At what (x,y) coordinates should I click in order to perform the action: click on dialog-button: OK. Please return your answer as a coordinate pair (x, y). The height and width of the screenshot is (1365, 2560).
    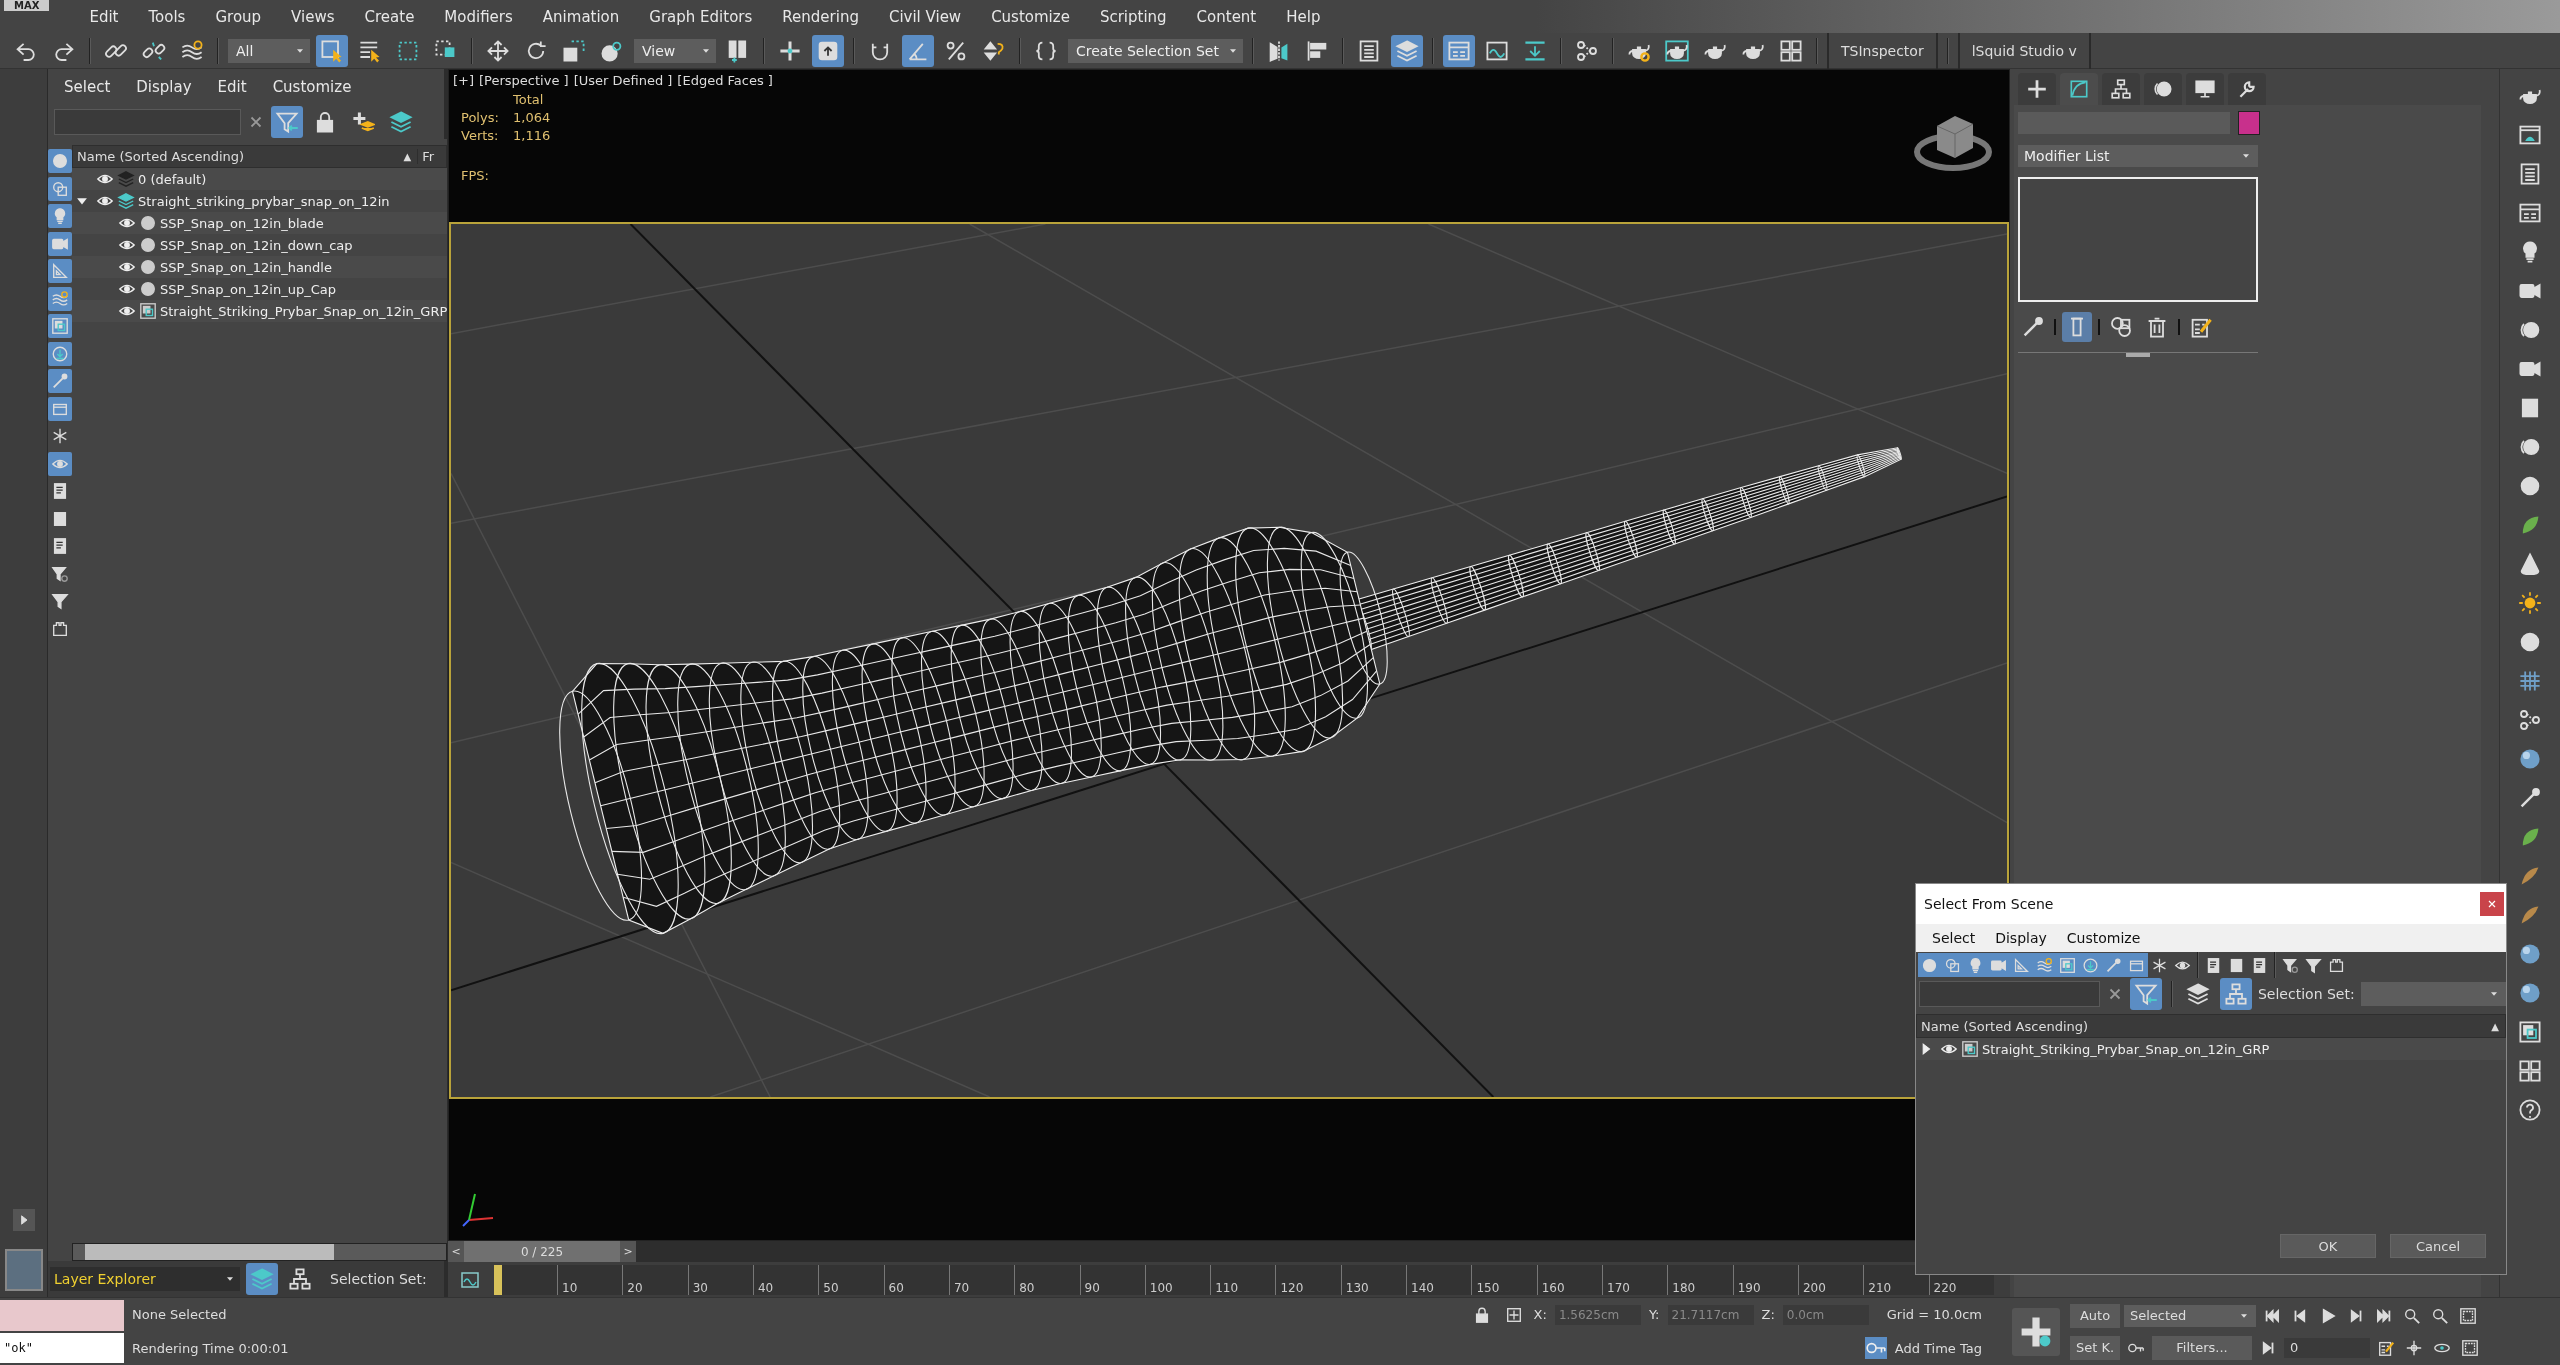
    Looking at the image, I should click on (2328, 1246).